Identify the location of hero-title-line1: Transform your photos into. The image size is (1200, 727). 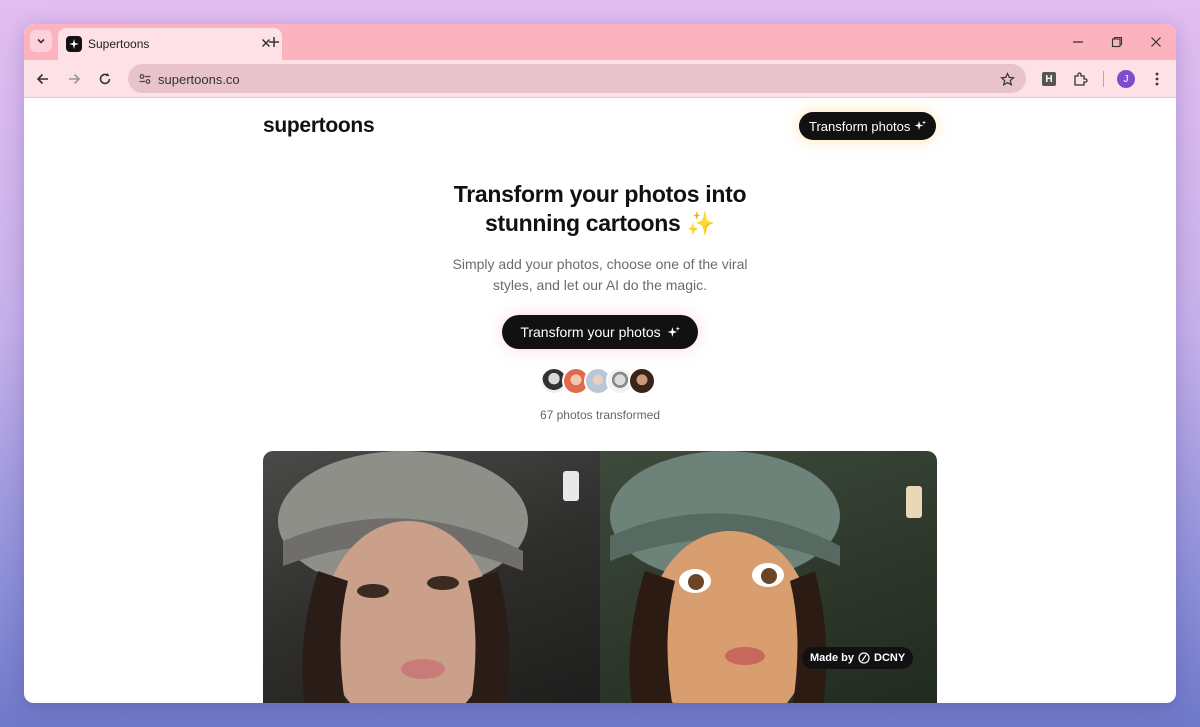
(600, 194).